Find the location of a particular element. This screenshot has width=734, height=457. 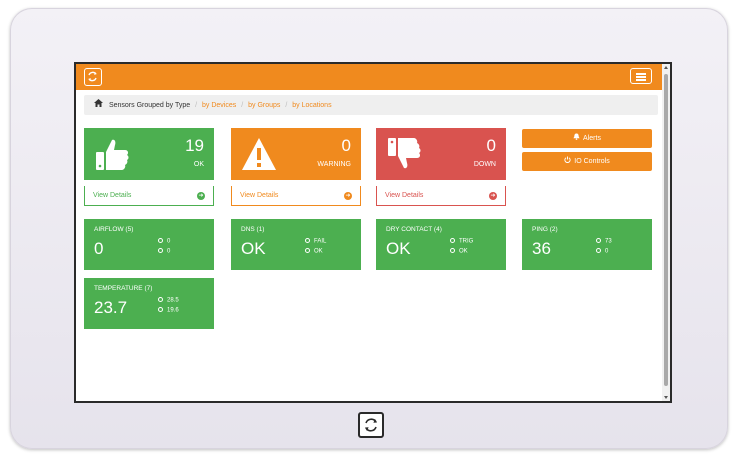

down-count: 0 is located at coordinates (491, 145).